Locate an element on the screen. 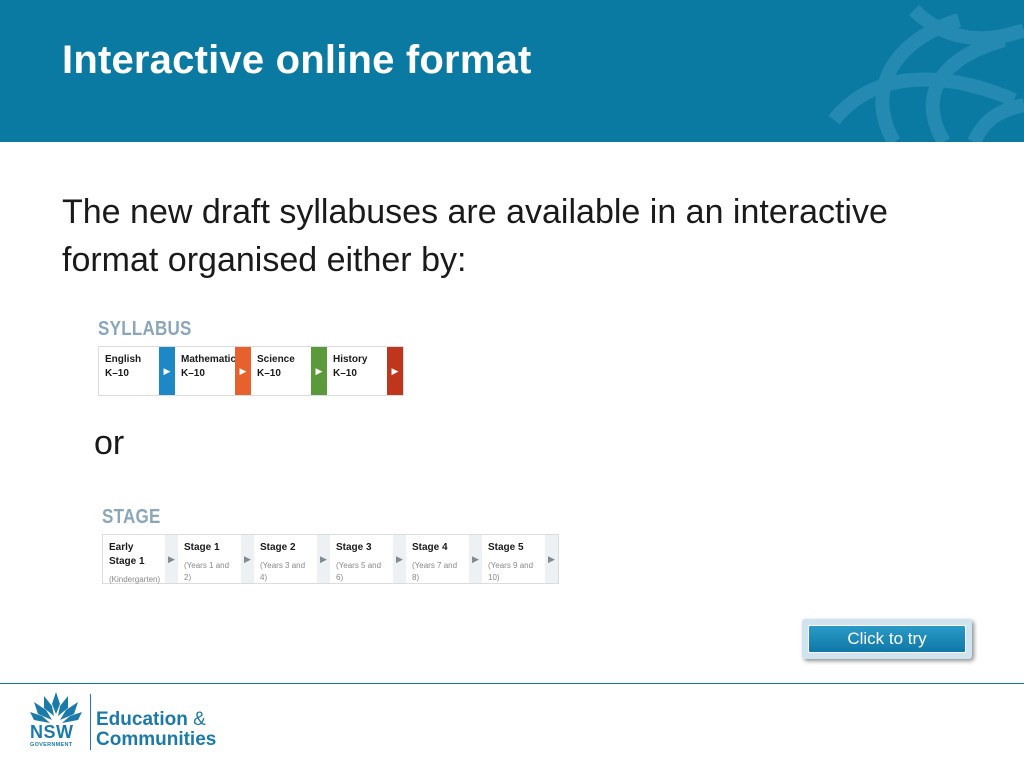 Image resolution: width=1024 pixels, height=768 pixels. logo-ampersand: & is located at coordinates (199, 719).